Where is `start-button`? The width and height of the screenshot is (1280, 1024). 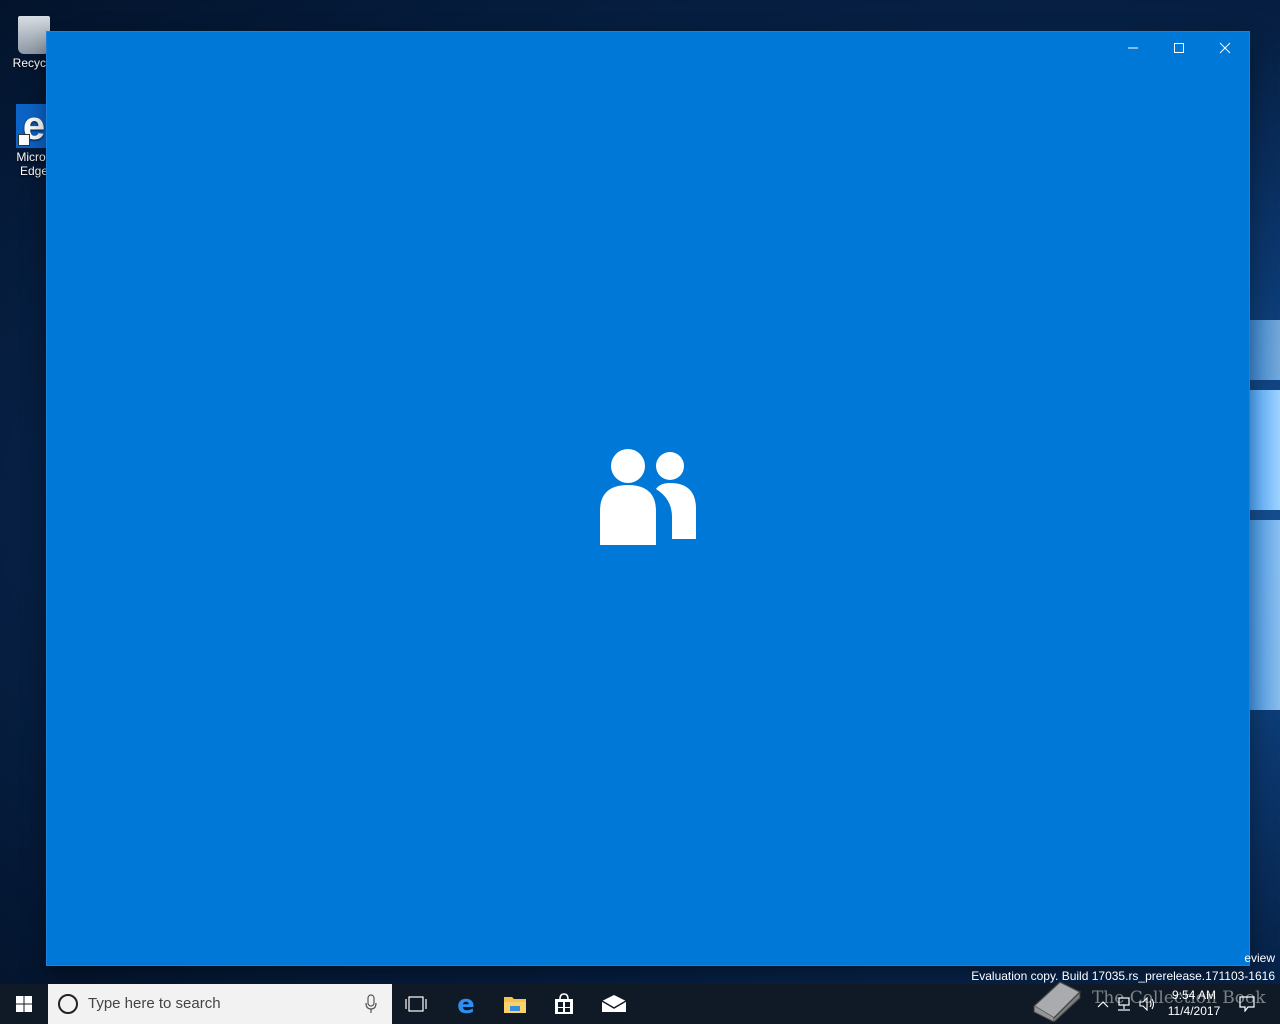 start-button is located at coordinates (24, 1004).